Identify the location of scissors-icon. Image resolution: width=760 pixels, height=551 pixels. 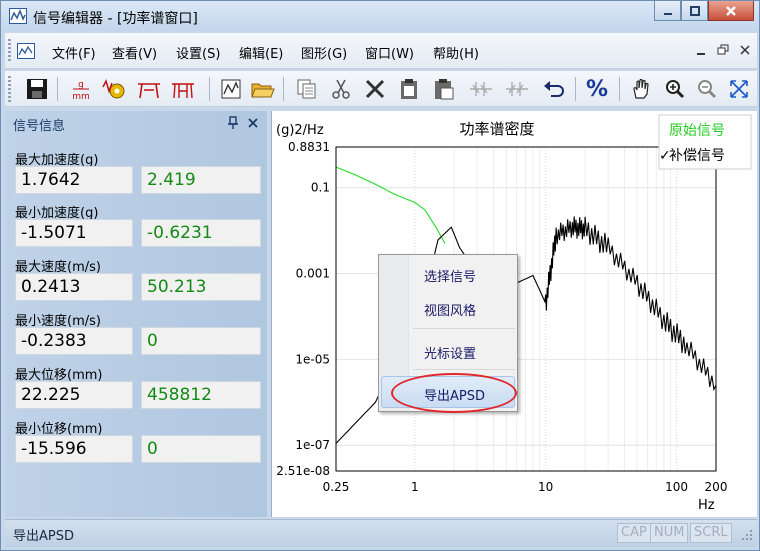
(341, 89).